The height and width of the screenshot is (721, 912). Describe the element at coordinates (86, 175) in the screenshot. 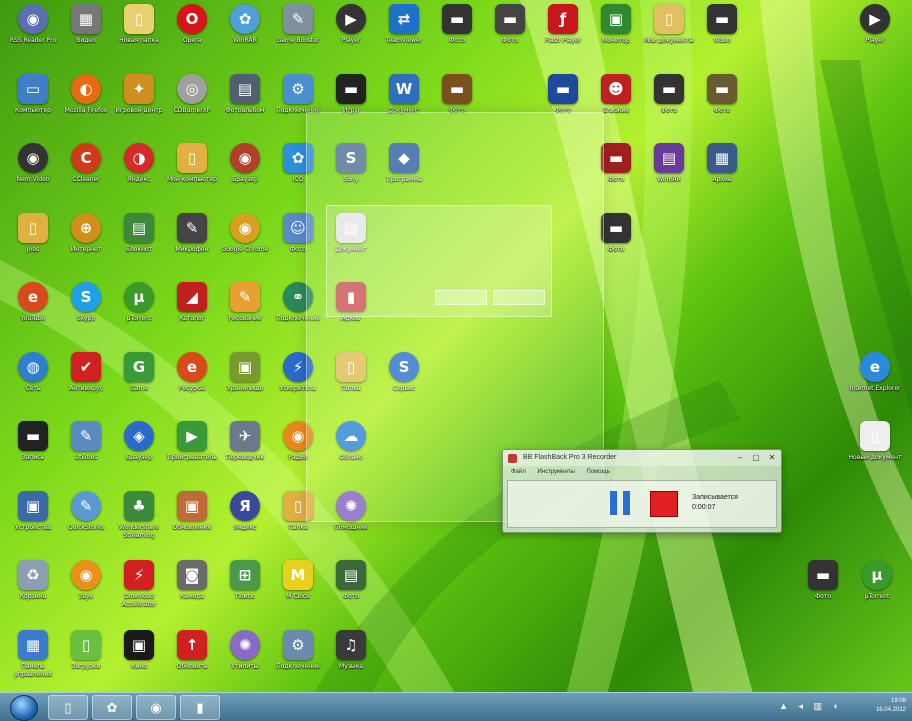

I see `desktop-icon: C CCleaner` at that location.